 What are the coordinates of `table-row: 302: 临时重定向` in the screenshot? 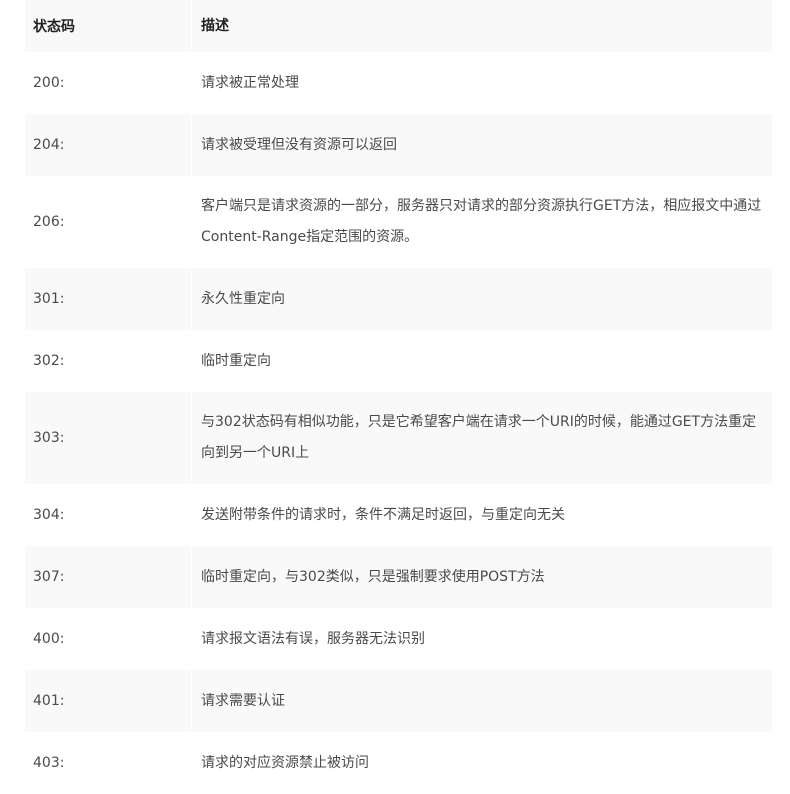 It's located at (398, 361).